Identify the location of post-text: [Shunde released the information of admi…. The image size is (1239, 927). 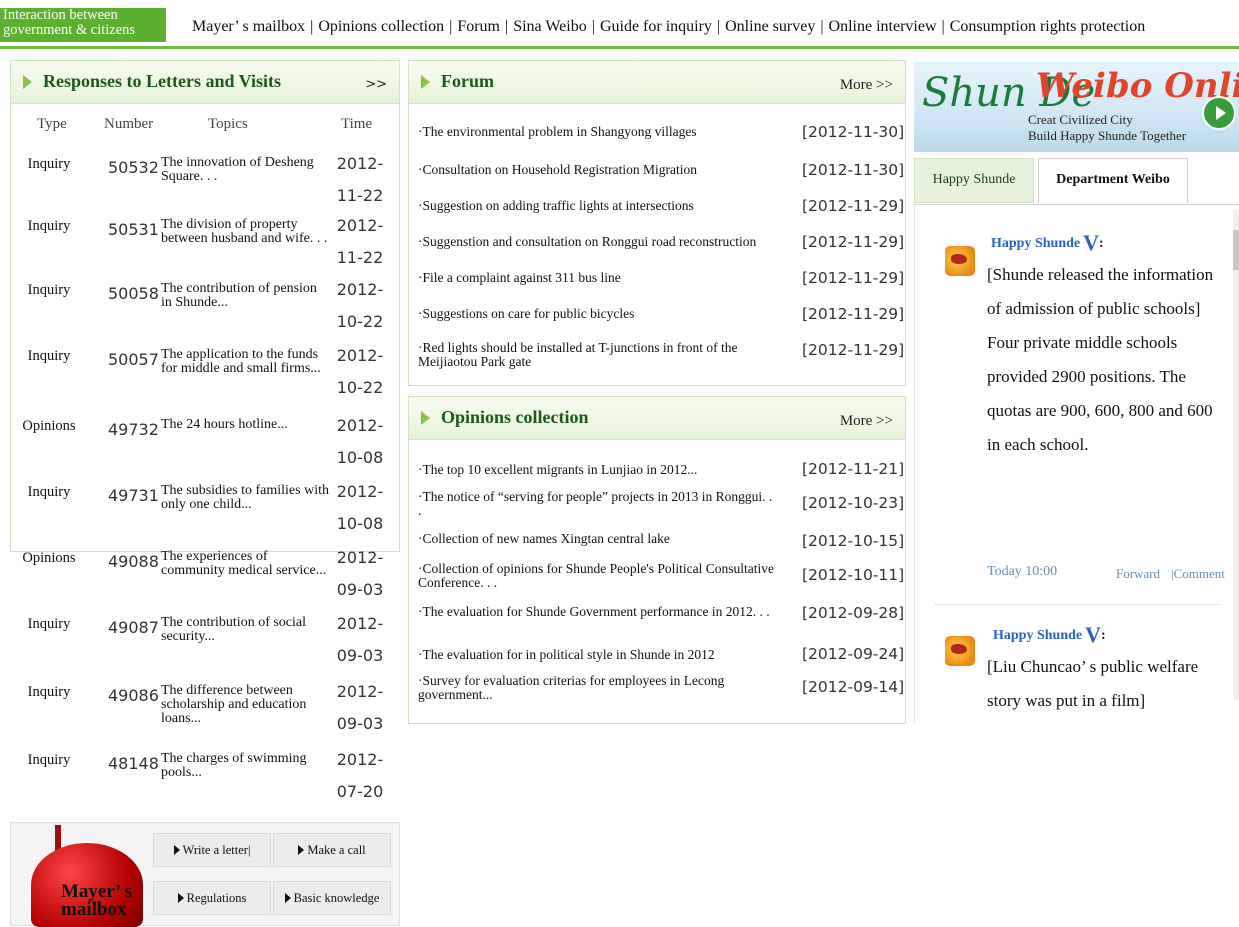
(1107, 360).